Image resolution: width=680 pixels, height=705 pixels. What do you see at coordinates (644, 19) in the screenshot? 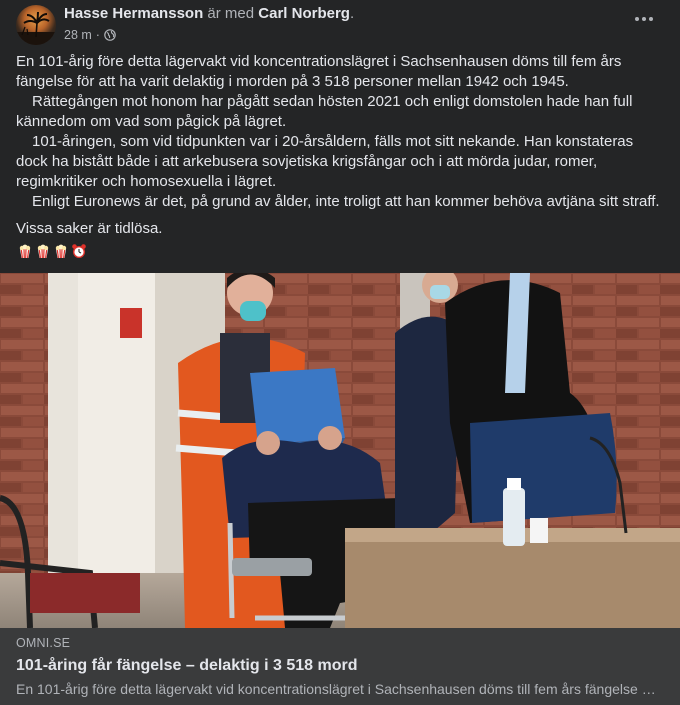
I see `more-options-icon` at bounding box center [644, 19].